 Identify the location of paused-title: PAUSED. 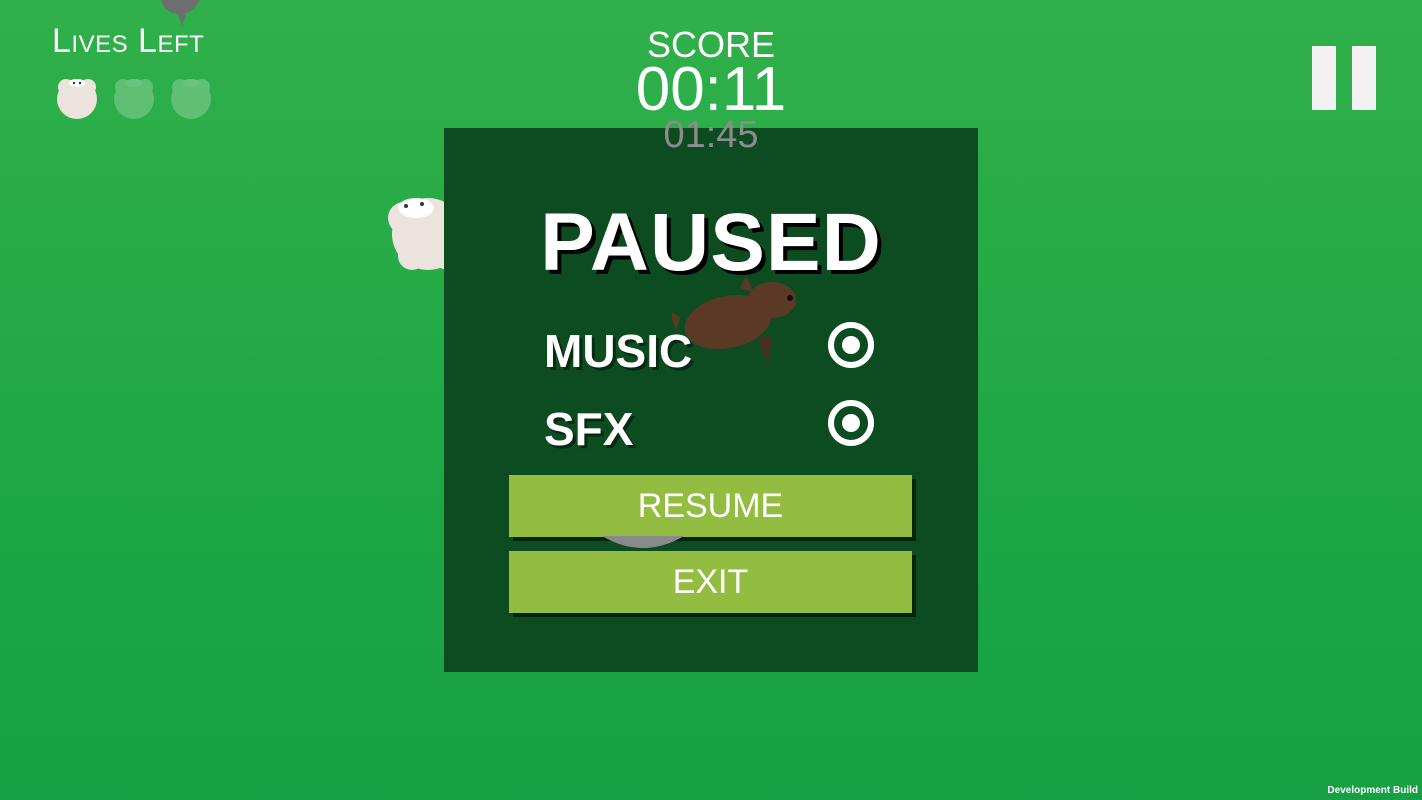
(711, 242).